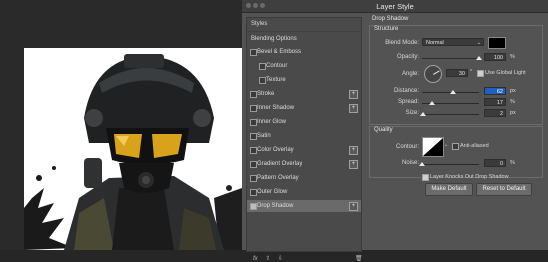  Describe the element at coordinates (449, 189) in the screenshot. I see `make-default-button: Make Default` at that location.